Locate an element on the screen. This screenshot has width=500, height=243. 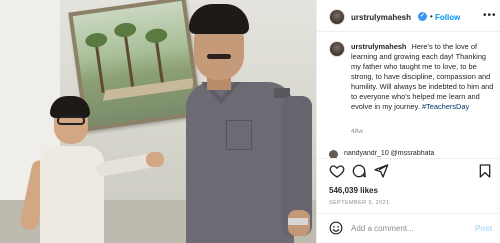
divider is located at coordinates (408, 31).